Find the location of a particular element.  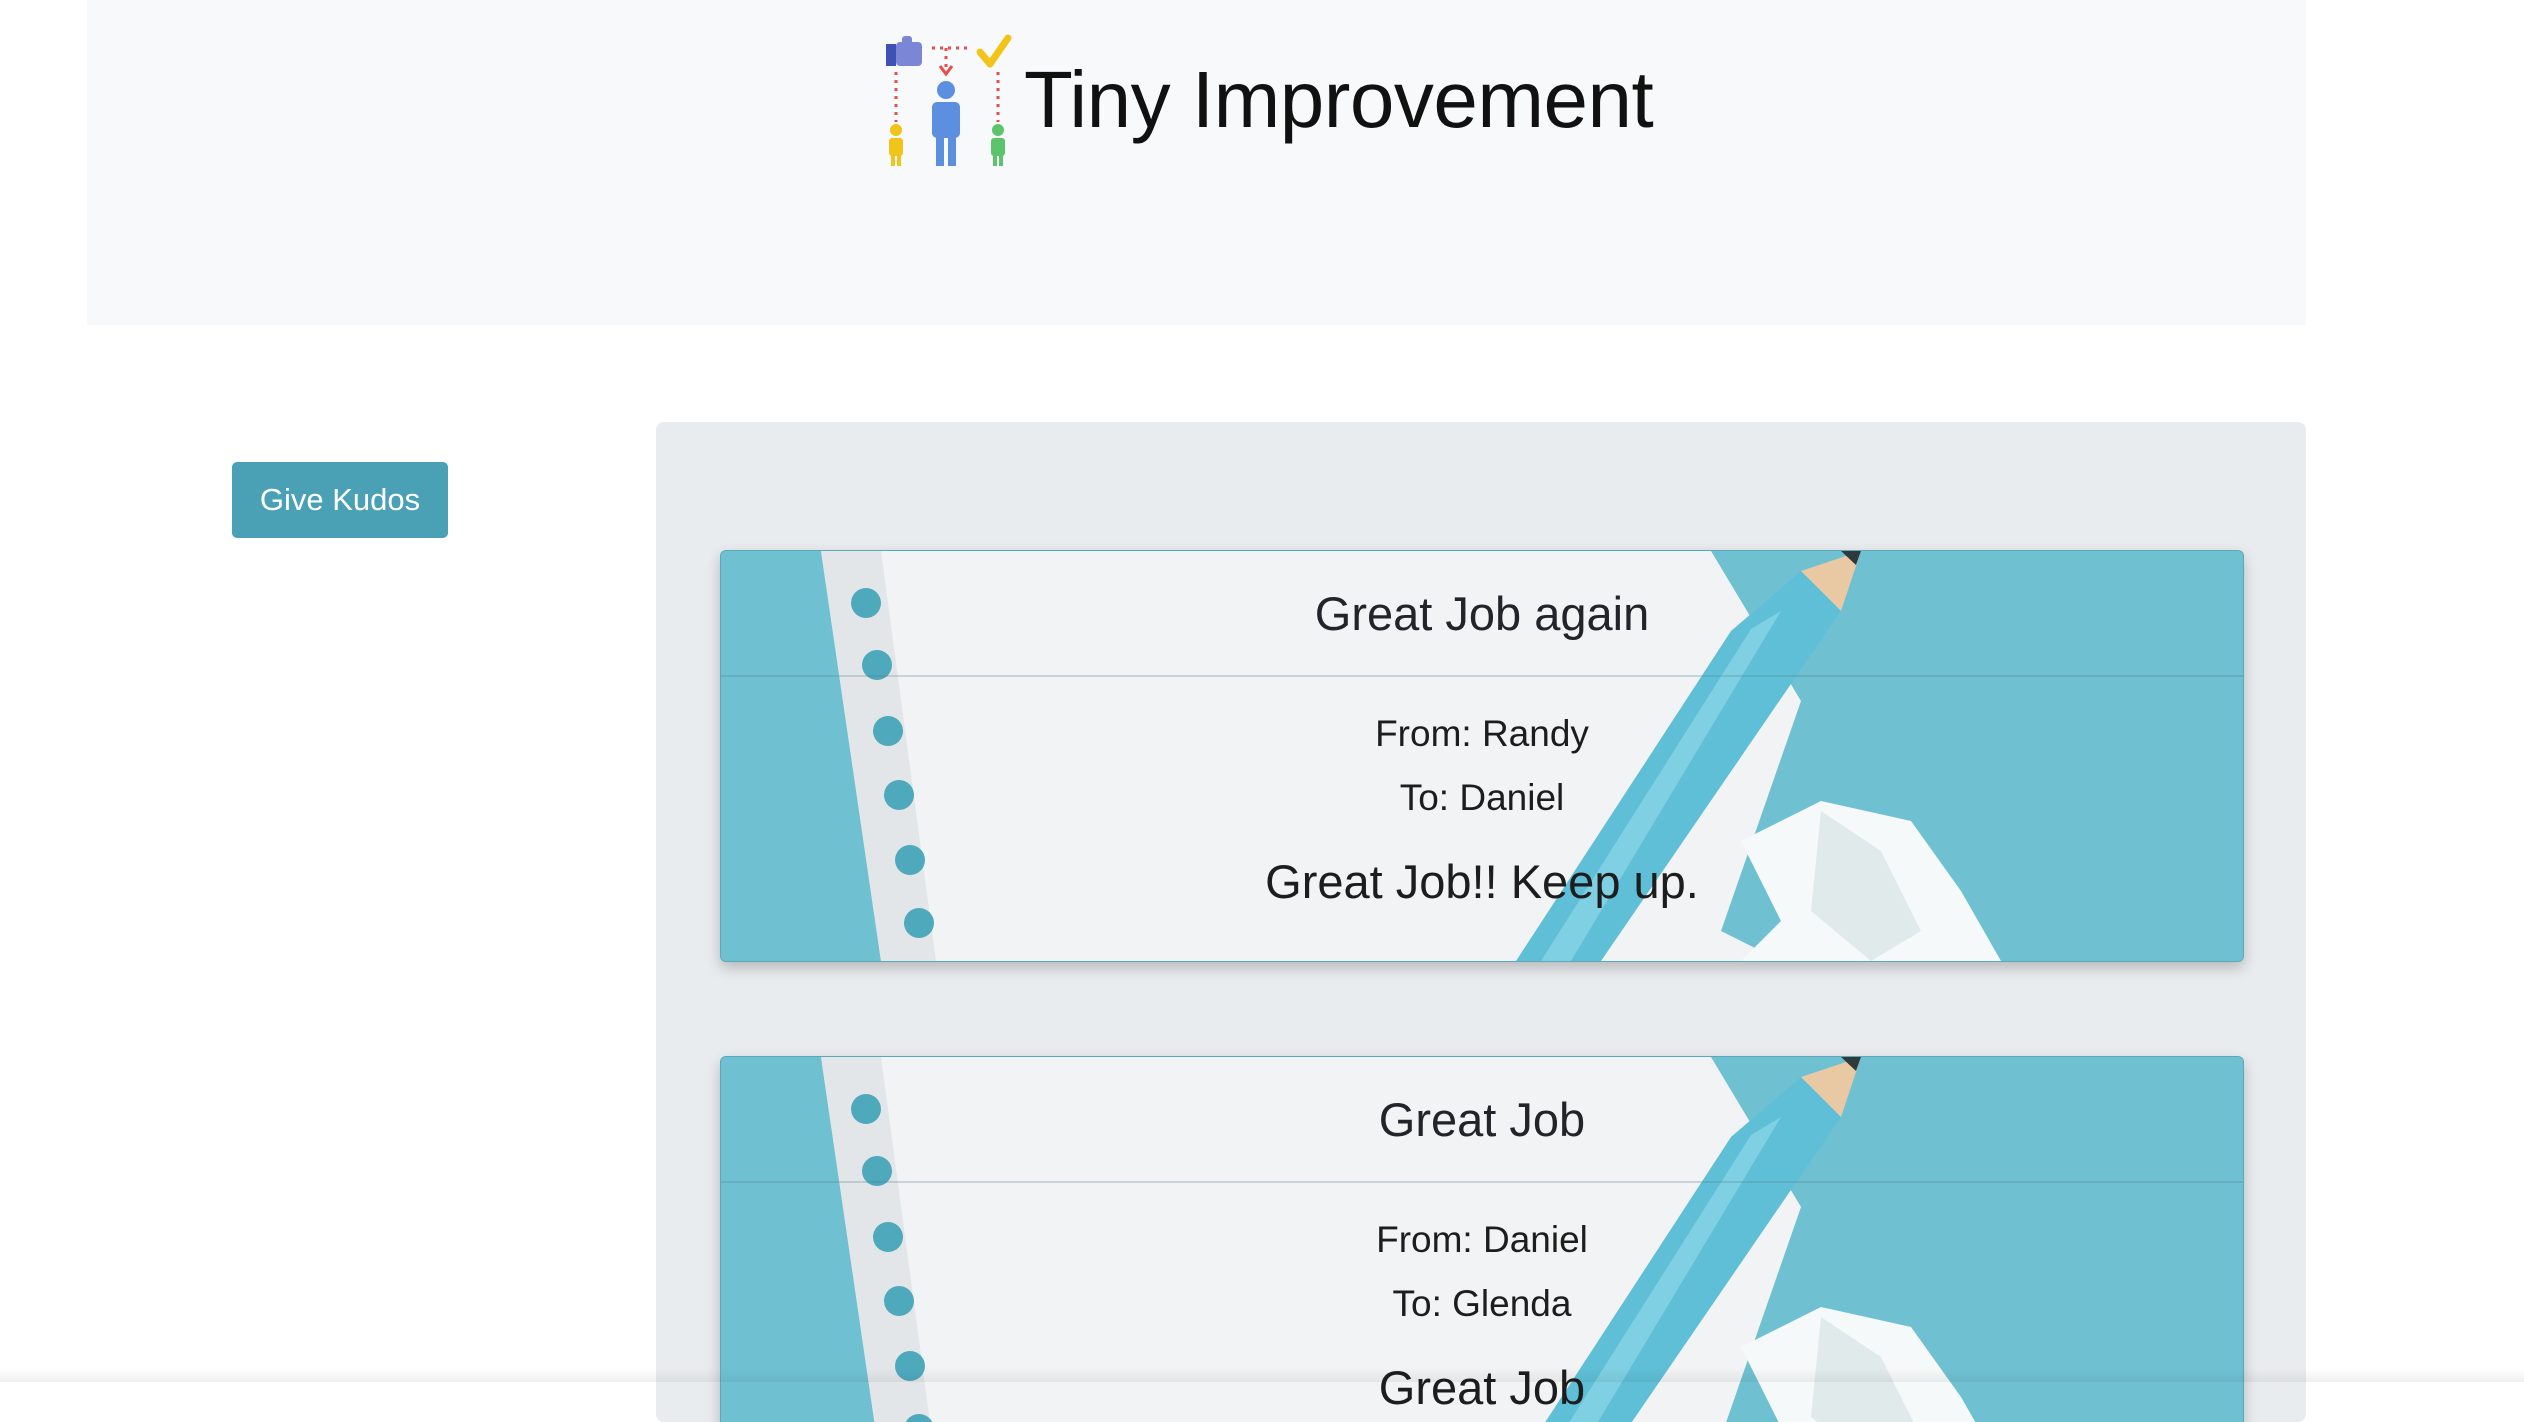

kudos-card-title: Great Job is located at coordinates (1482, 1119).